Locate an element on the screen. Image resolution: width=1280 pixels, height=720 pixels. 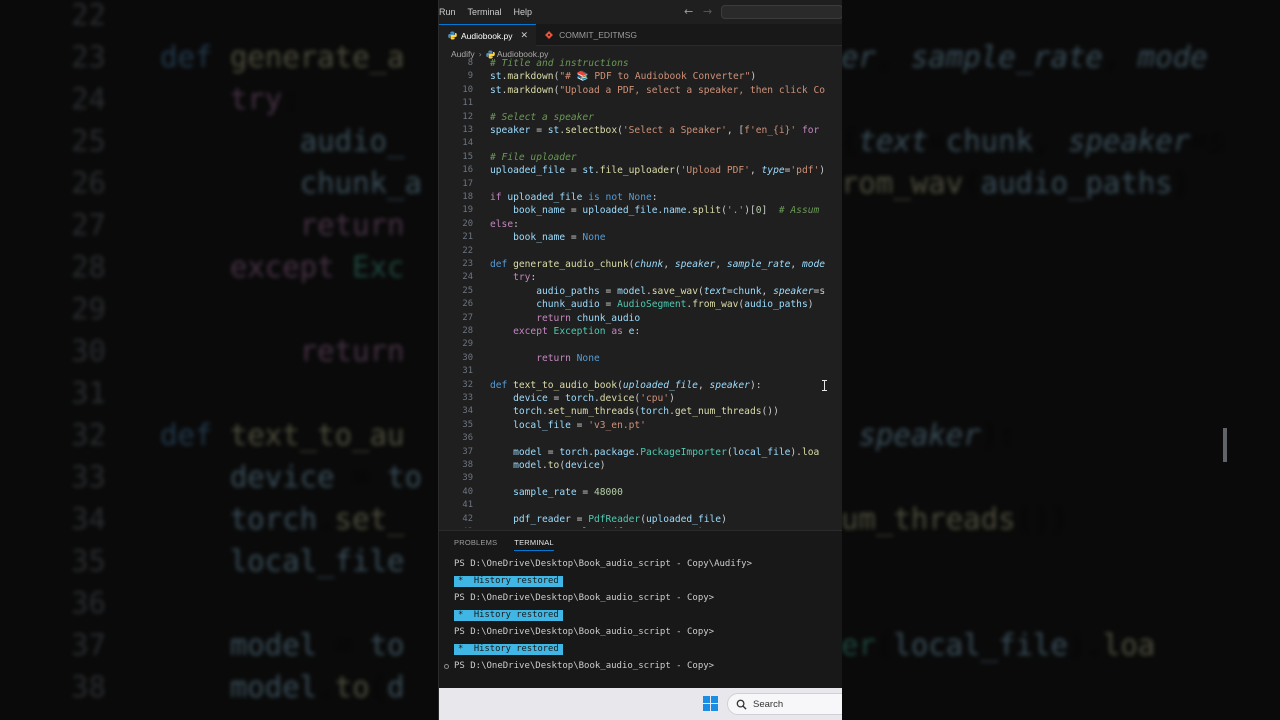
code-line: 27 return chunk_audio is located at coordinates (640, 318).